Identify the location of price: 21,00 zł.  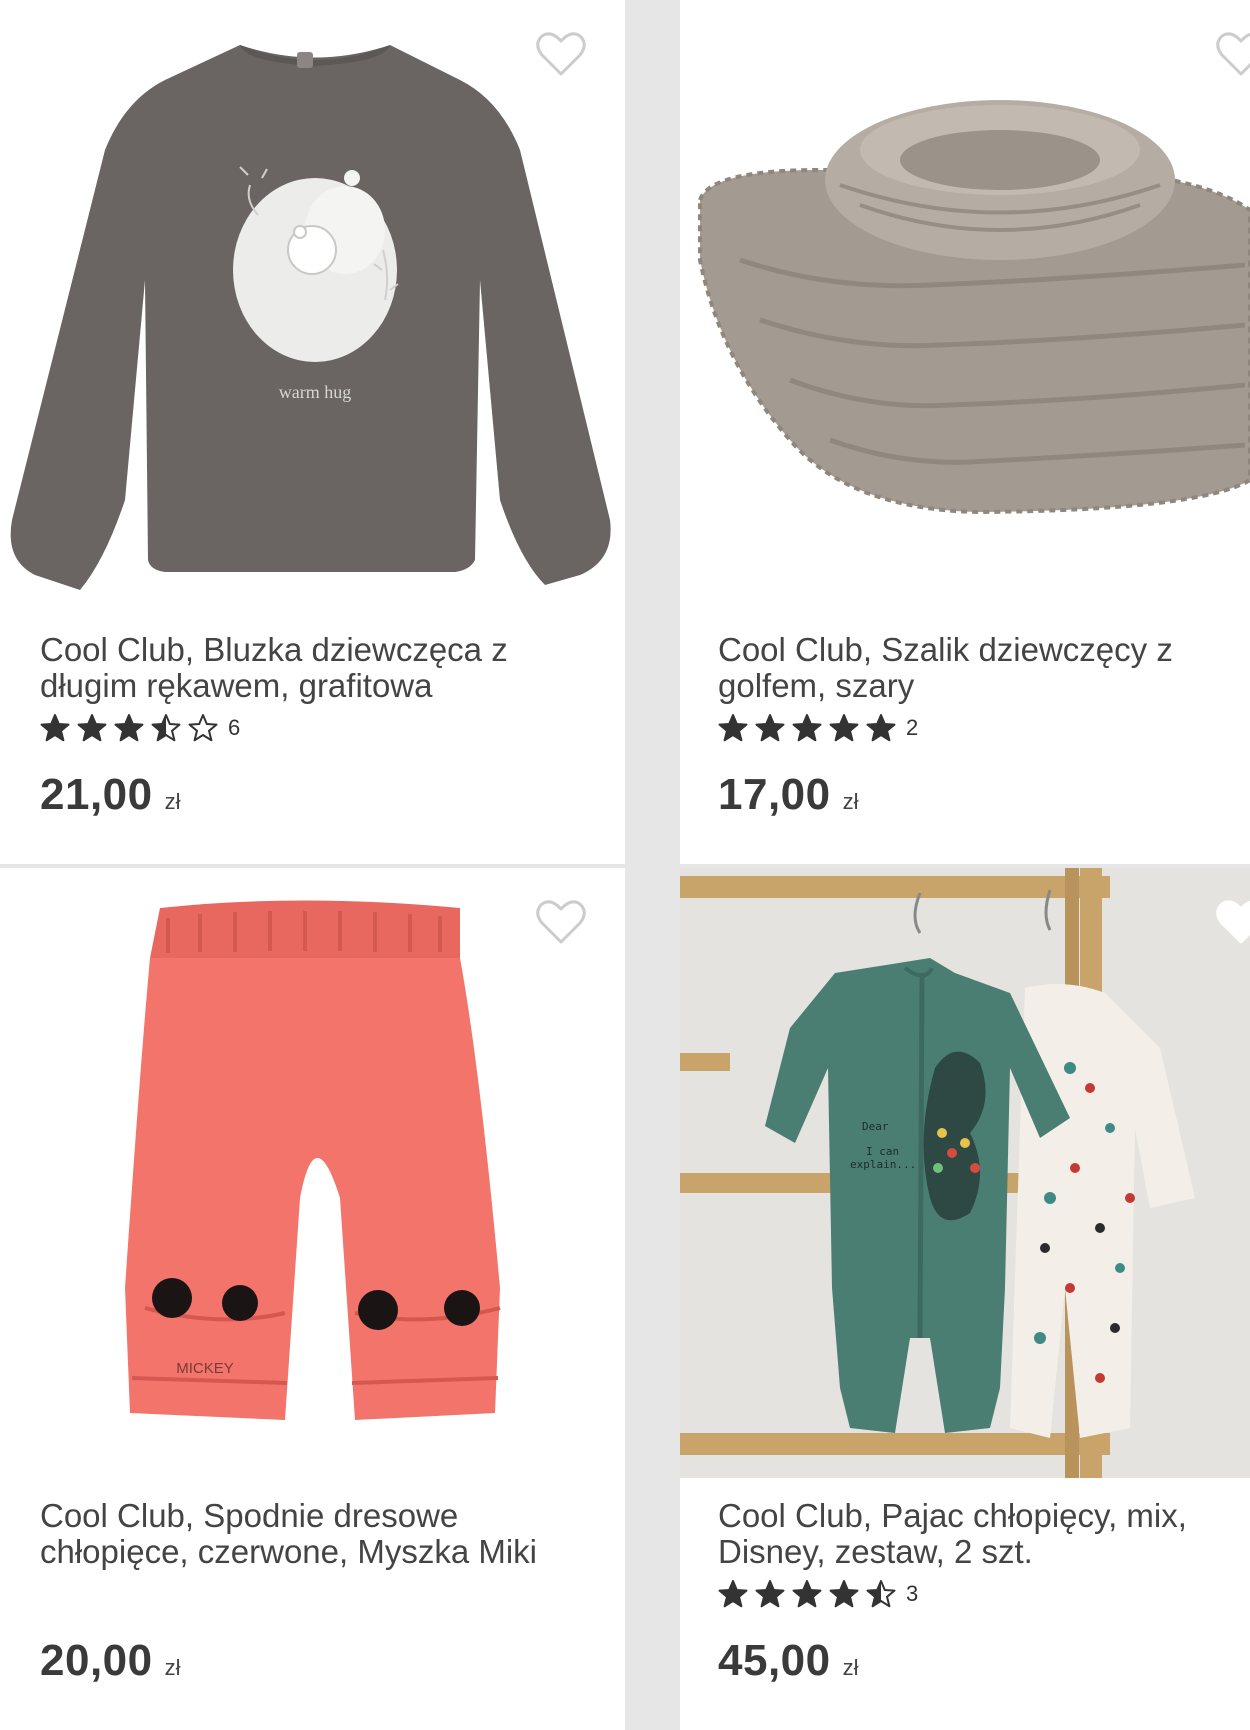
(110, 795).